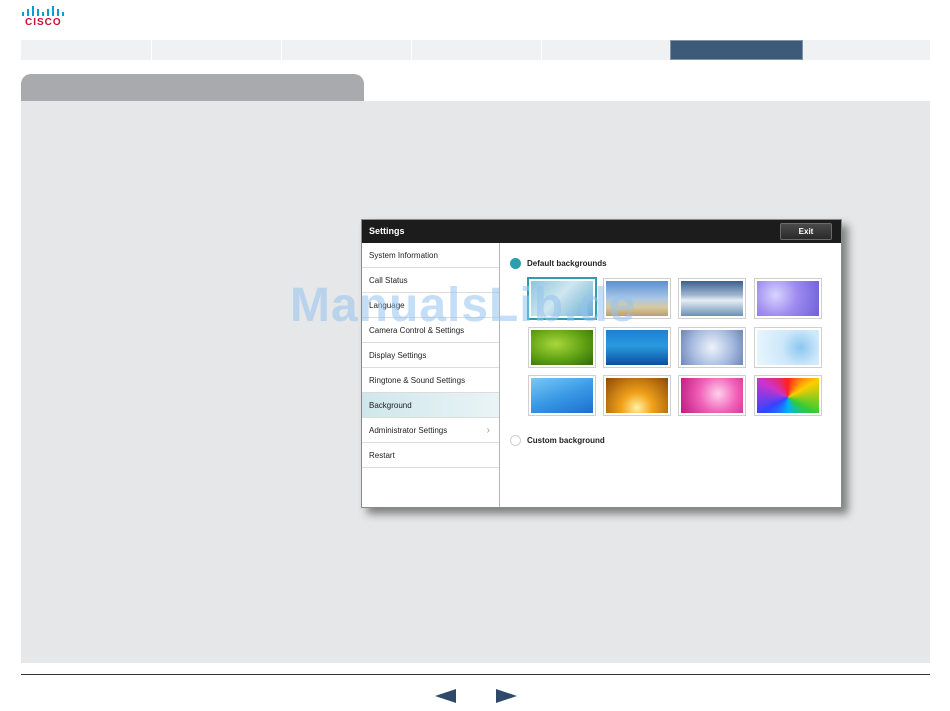  What do you see at coordinates (430, 355) in the screenshot?
I see `menu-item-display-settings: Display Settings` at bounding box center [430, 355].